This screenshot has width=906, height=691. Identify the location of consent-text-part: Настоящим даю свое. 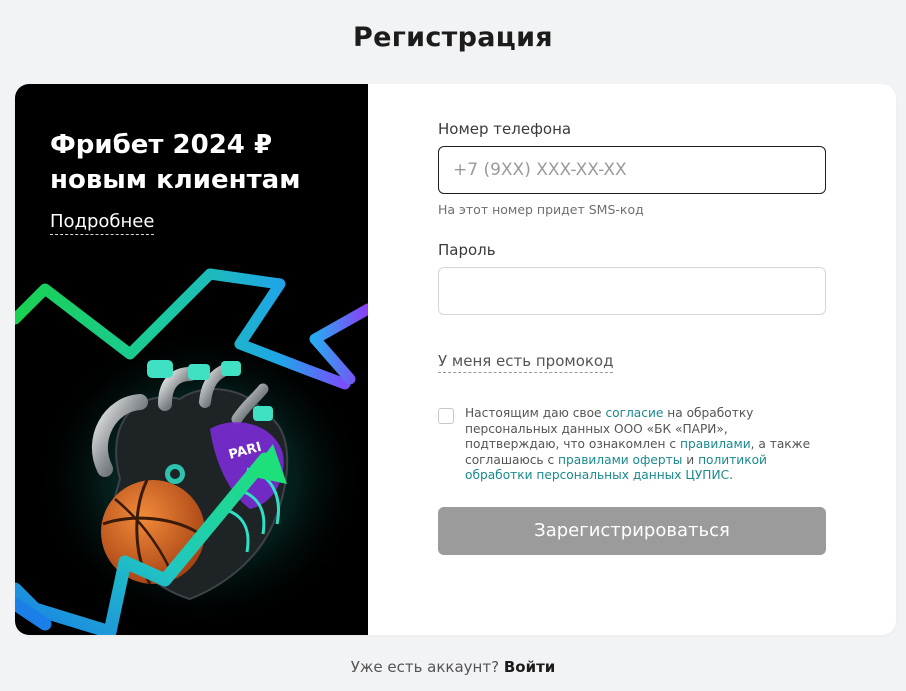
(535, 413).